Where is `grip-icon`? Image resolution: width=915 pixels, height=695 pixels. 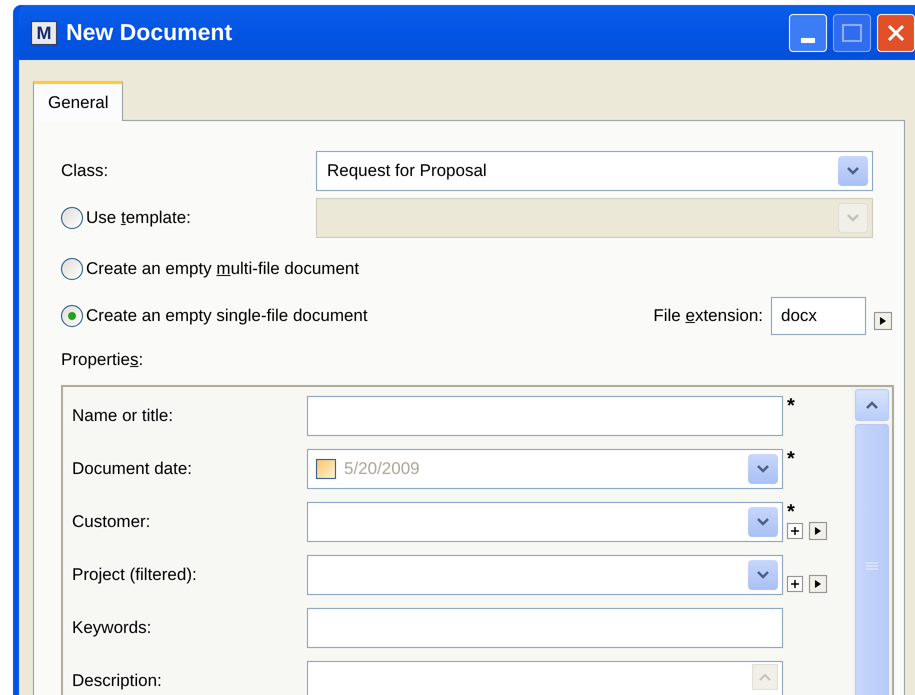 grip-icon is located at coordinates (872, 566).